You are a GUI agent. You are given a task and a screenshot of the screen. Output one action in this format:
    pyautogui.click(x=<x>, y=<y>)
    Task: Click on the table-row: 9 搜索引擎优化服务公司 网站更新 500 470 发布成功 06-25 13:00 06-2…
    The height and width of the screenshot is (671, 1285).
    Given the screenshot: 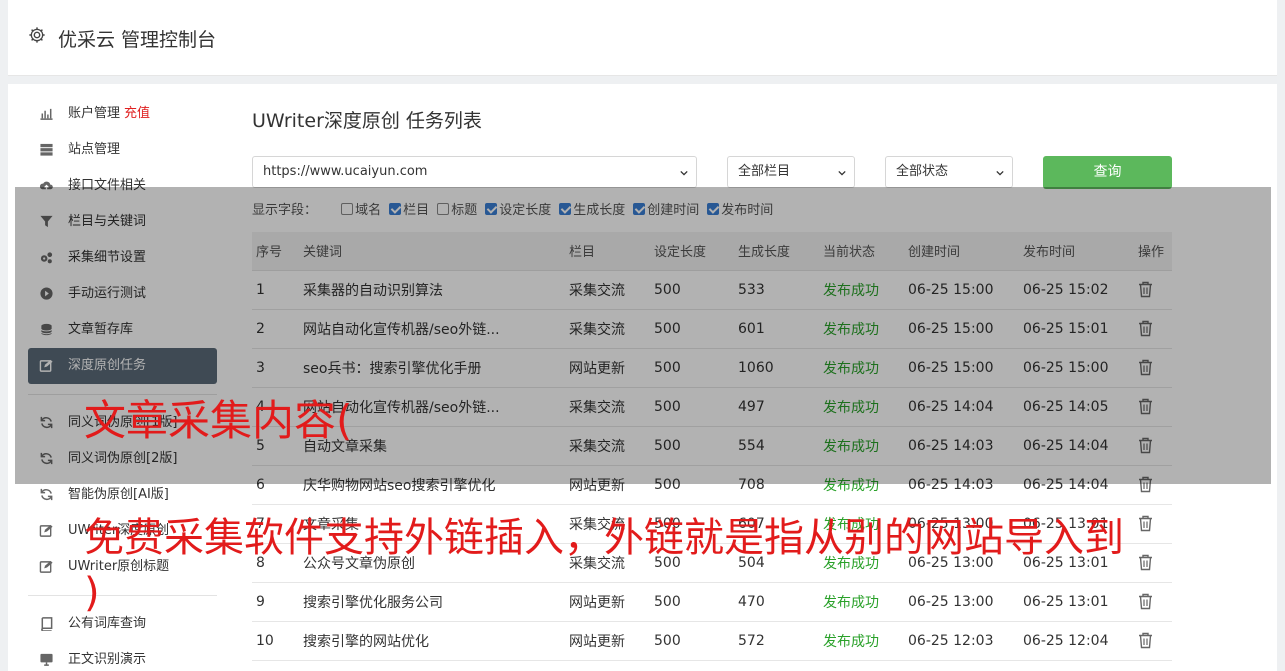 What is the action you would take?
    pyautogui.click(x=712, y=602)
    